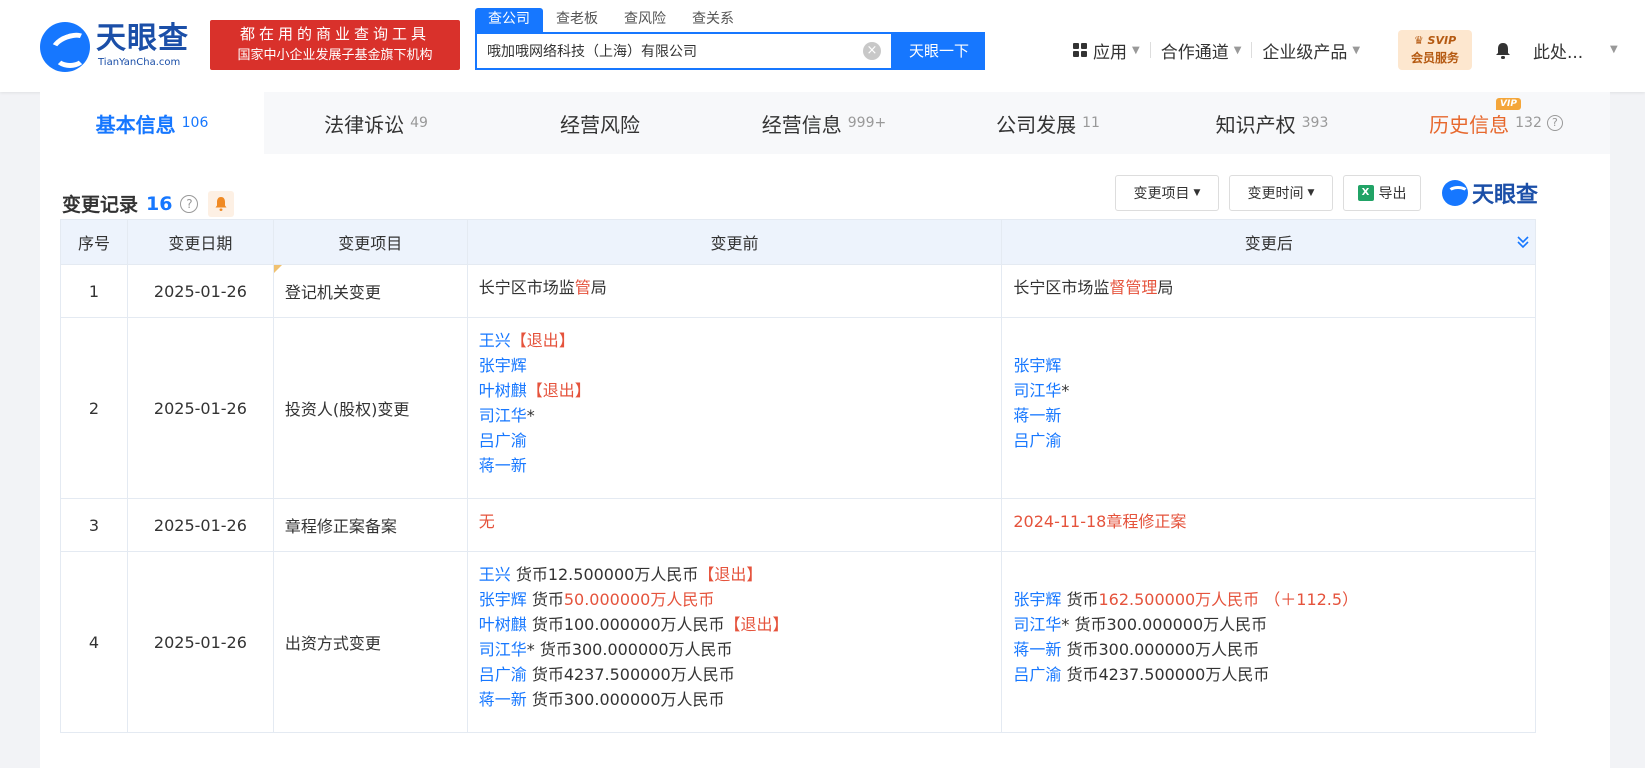  What do you see at coordinates (1091, 123) in the screenshot?
I see `tab-count: 11` at bounding box center [1091, 123].